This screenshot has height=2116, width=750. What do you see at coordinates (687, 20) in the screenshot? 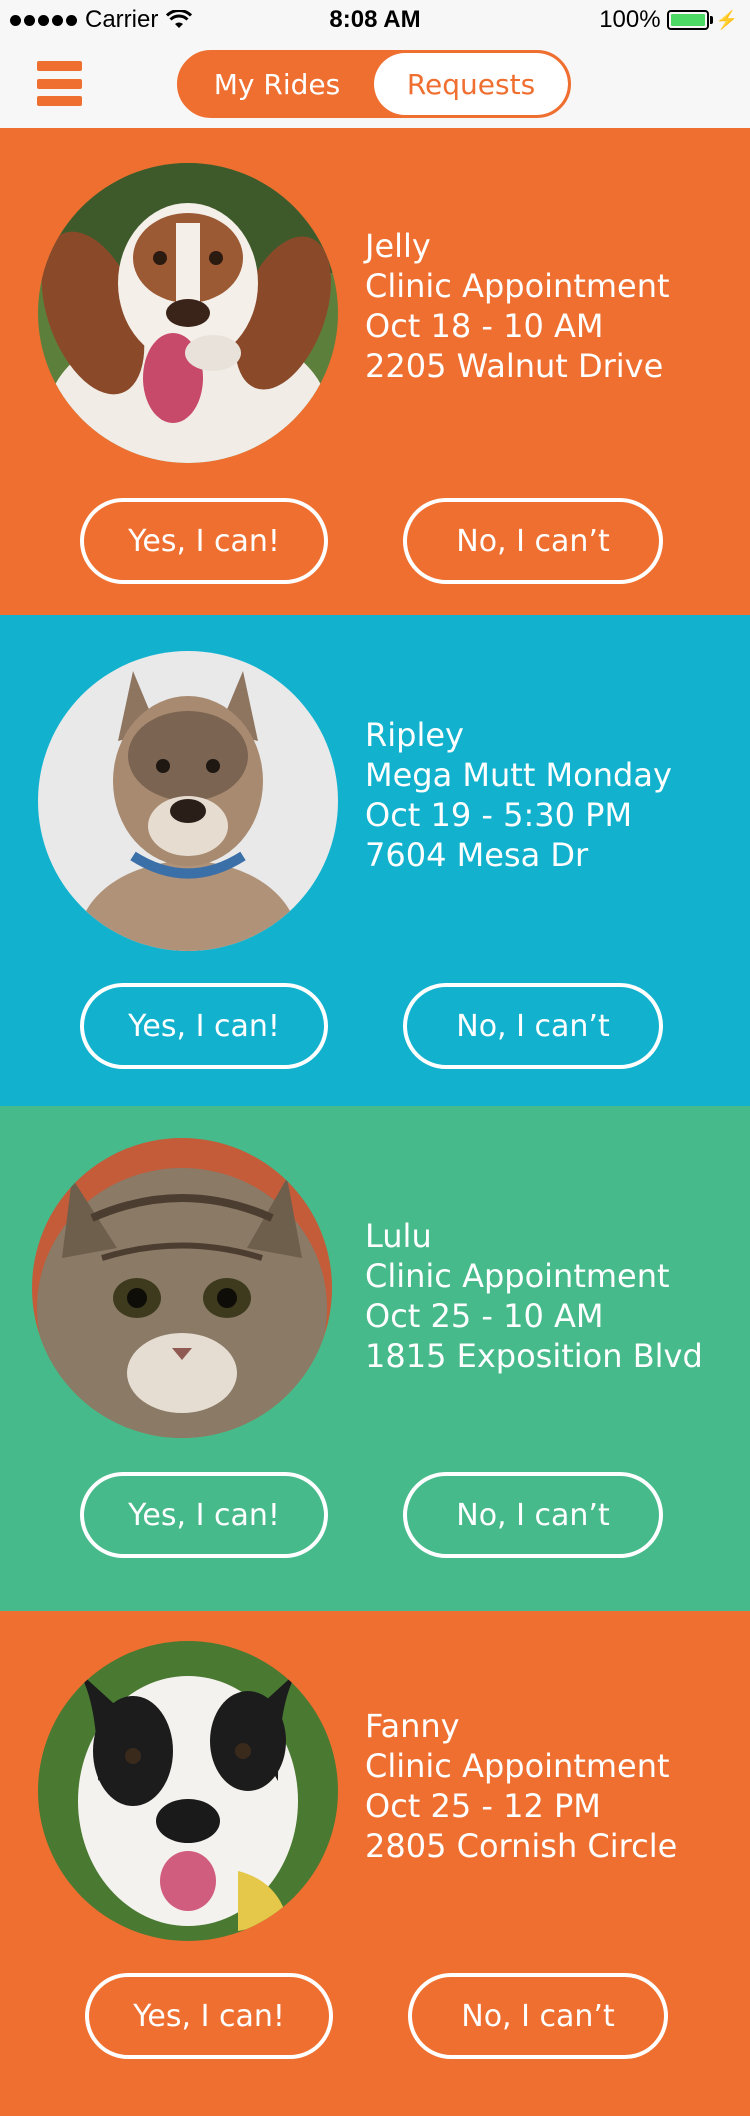
I see `battery-icon` at bounding box center [687, 20].